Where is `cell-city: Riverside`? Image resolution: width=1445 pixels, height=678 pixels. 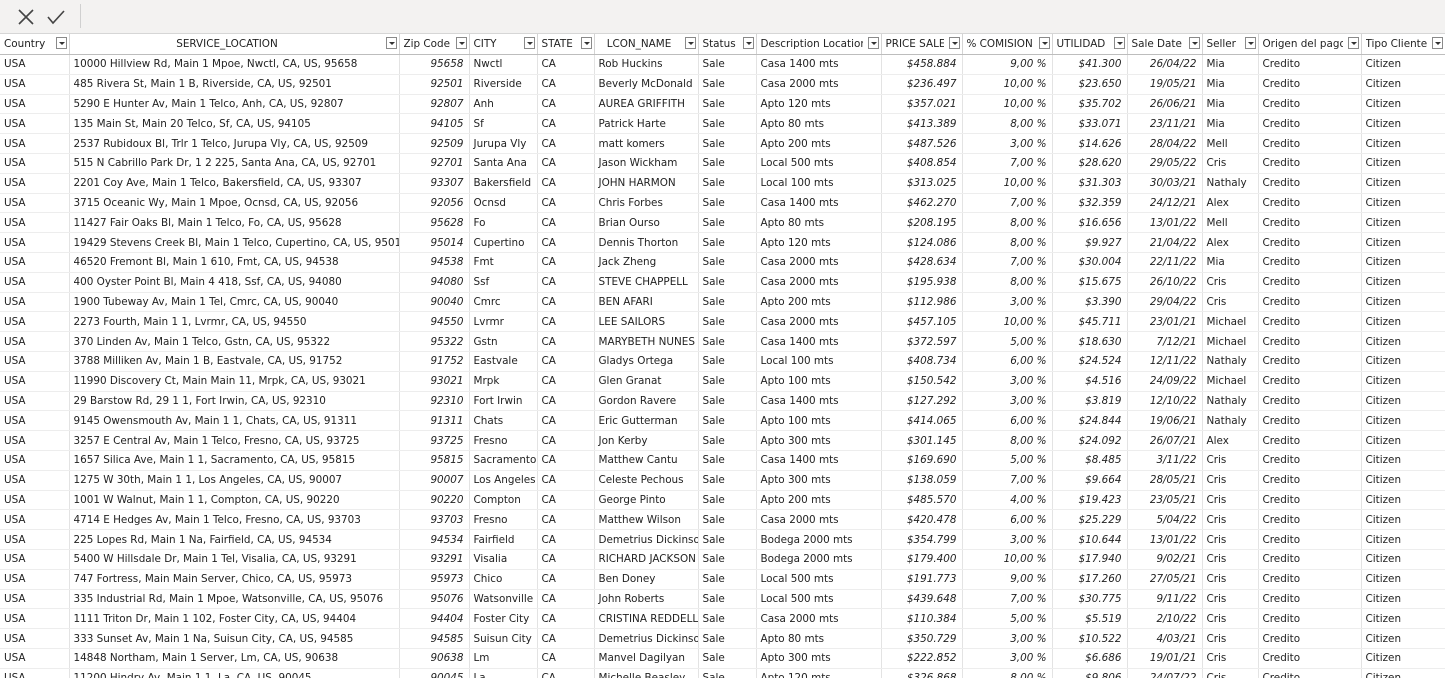 cell-city: Riverside is located at coordinates (503, 84).